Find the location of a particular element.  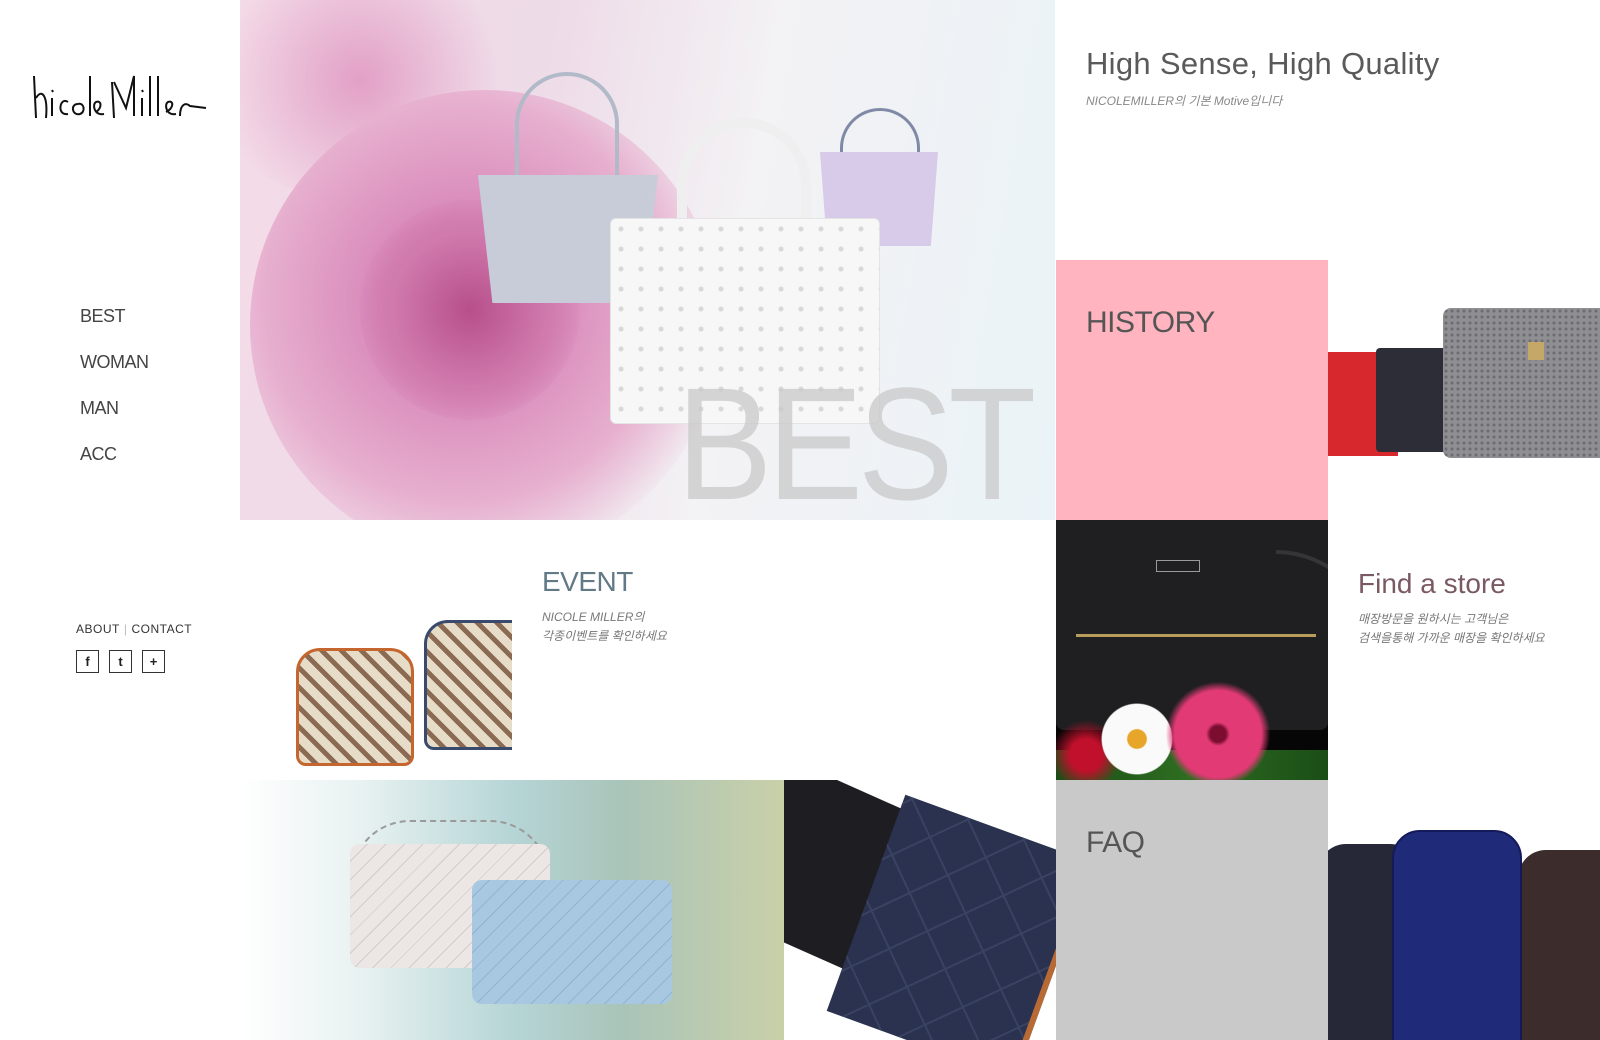

nav-link-acc: ACC is located at coordinates (98, 454).